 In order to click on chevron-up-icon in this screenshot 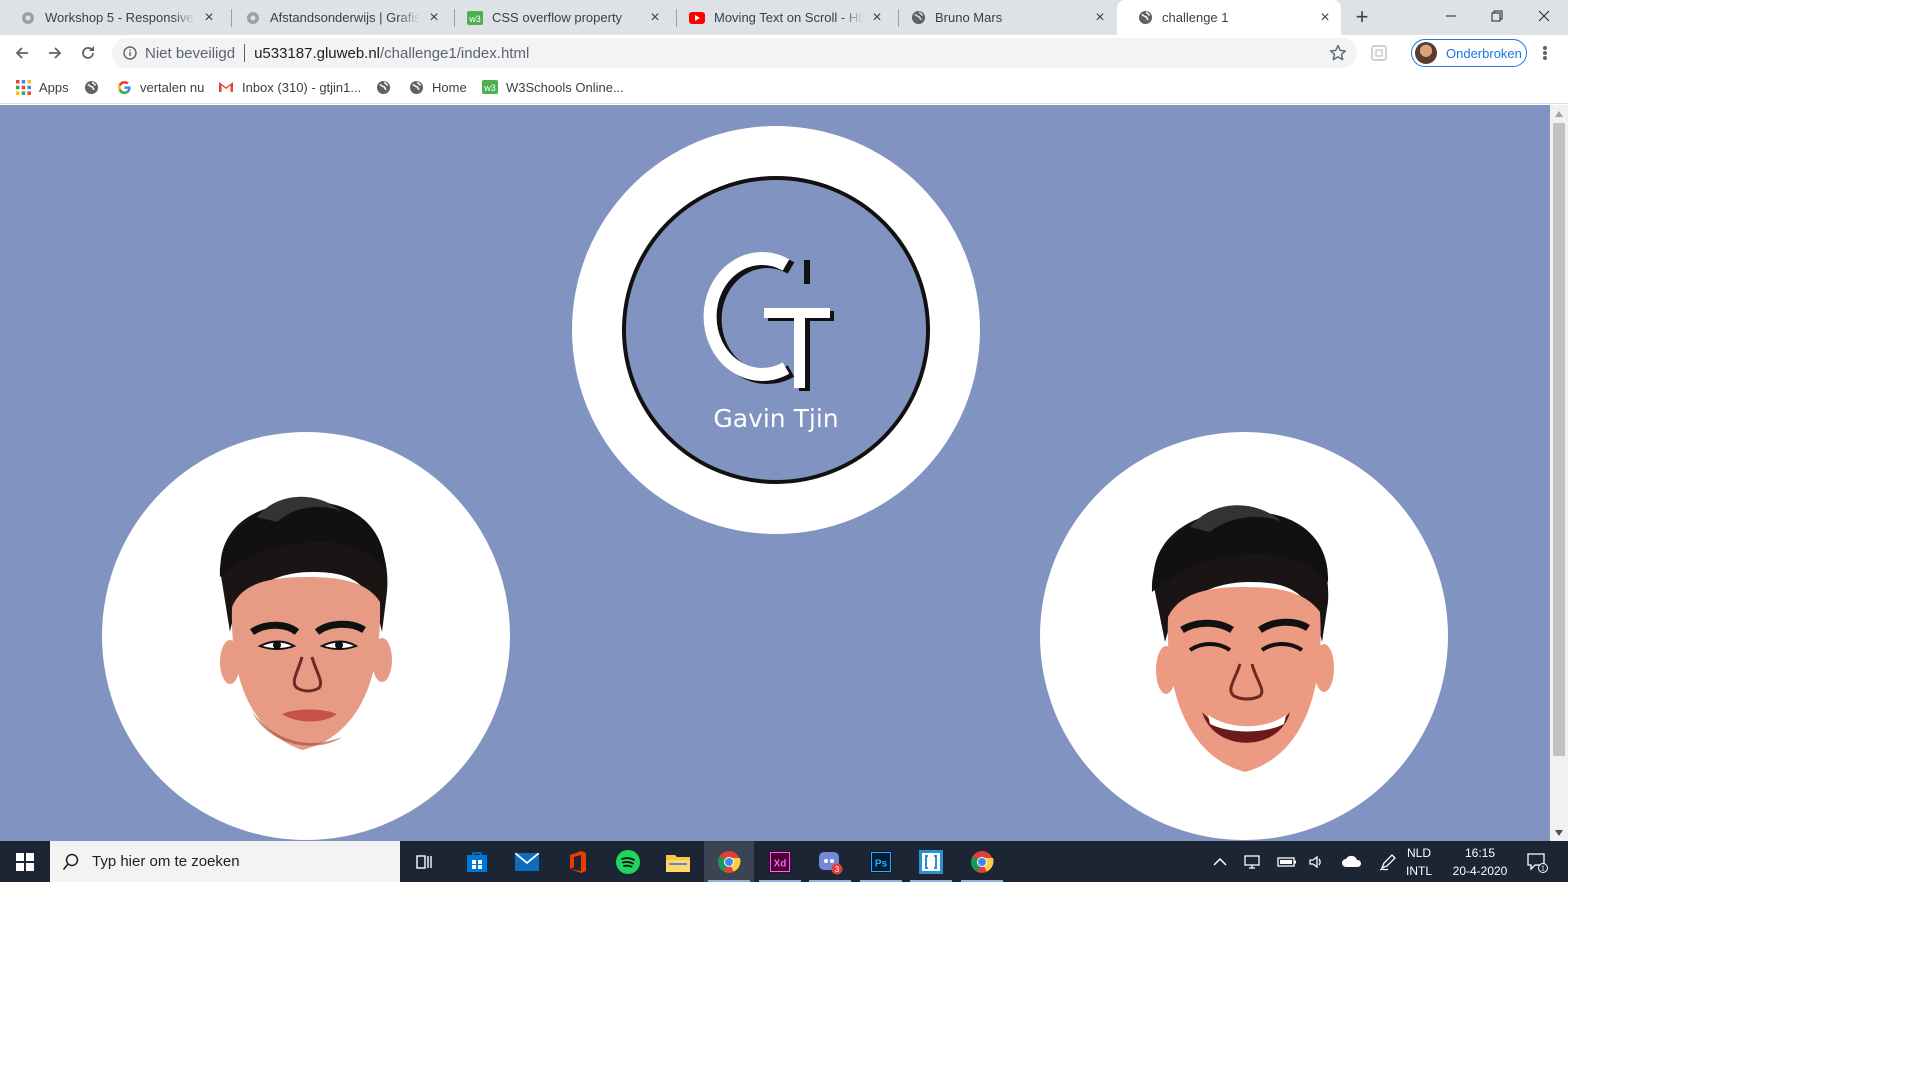, I will do `click(1220, 861)`.